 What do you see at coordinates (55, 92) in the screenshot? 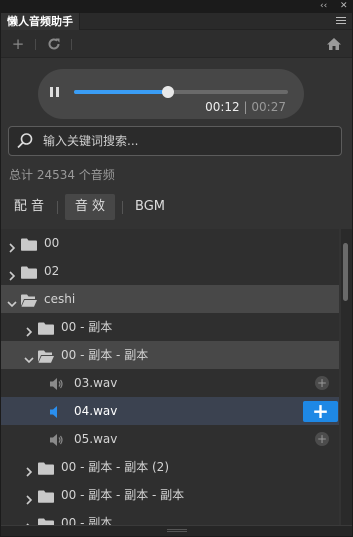
I see `pause-icon` at bounding box center [55, 92].